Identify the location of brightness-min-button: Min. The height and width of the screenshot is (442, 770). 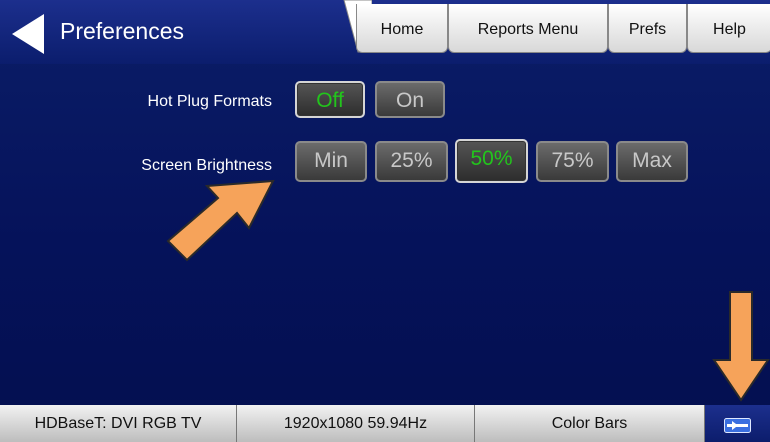
(331, 161).